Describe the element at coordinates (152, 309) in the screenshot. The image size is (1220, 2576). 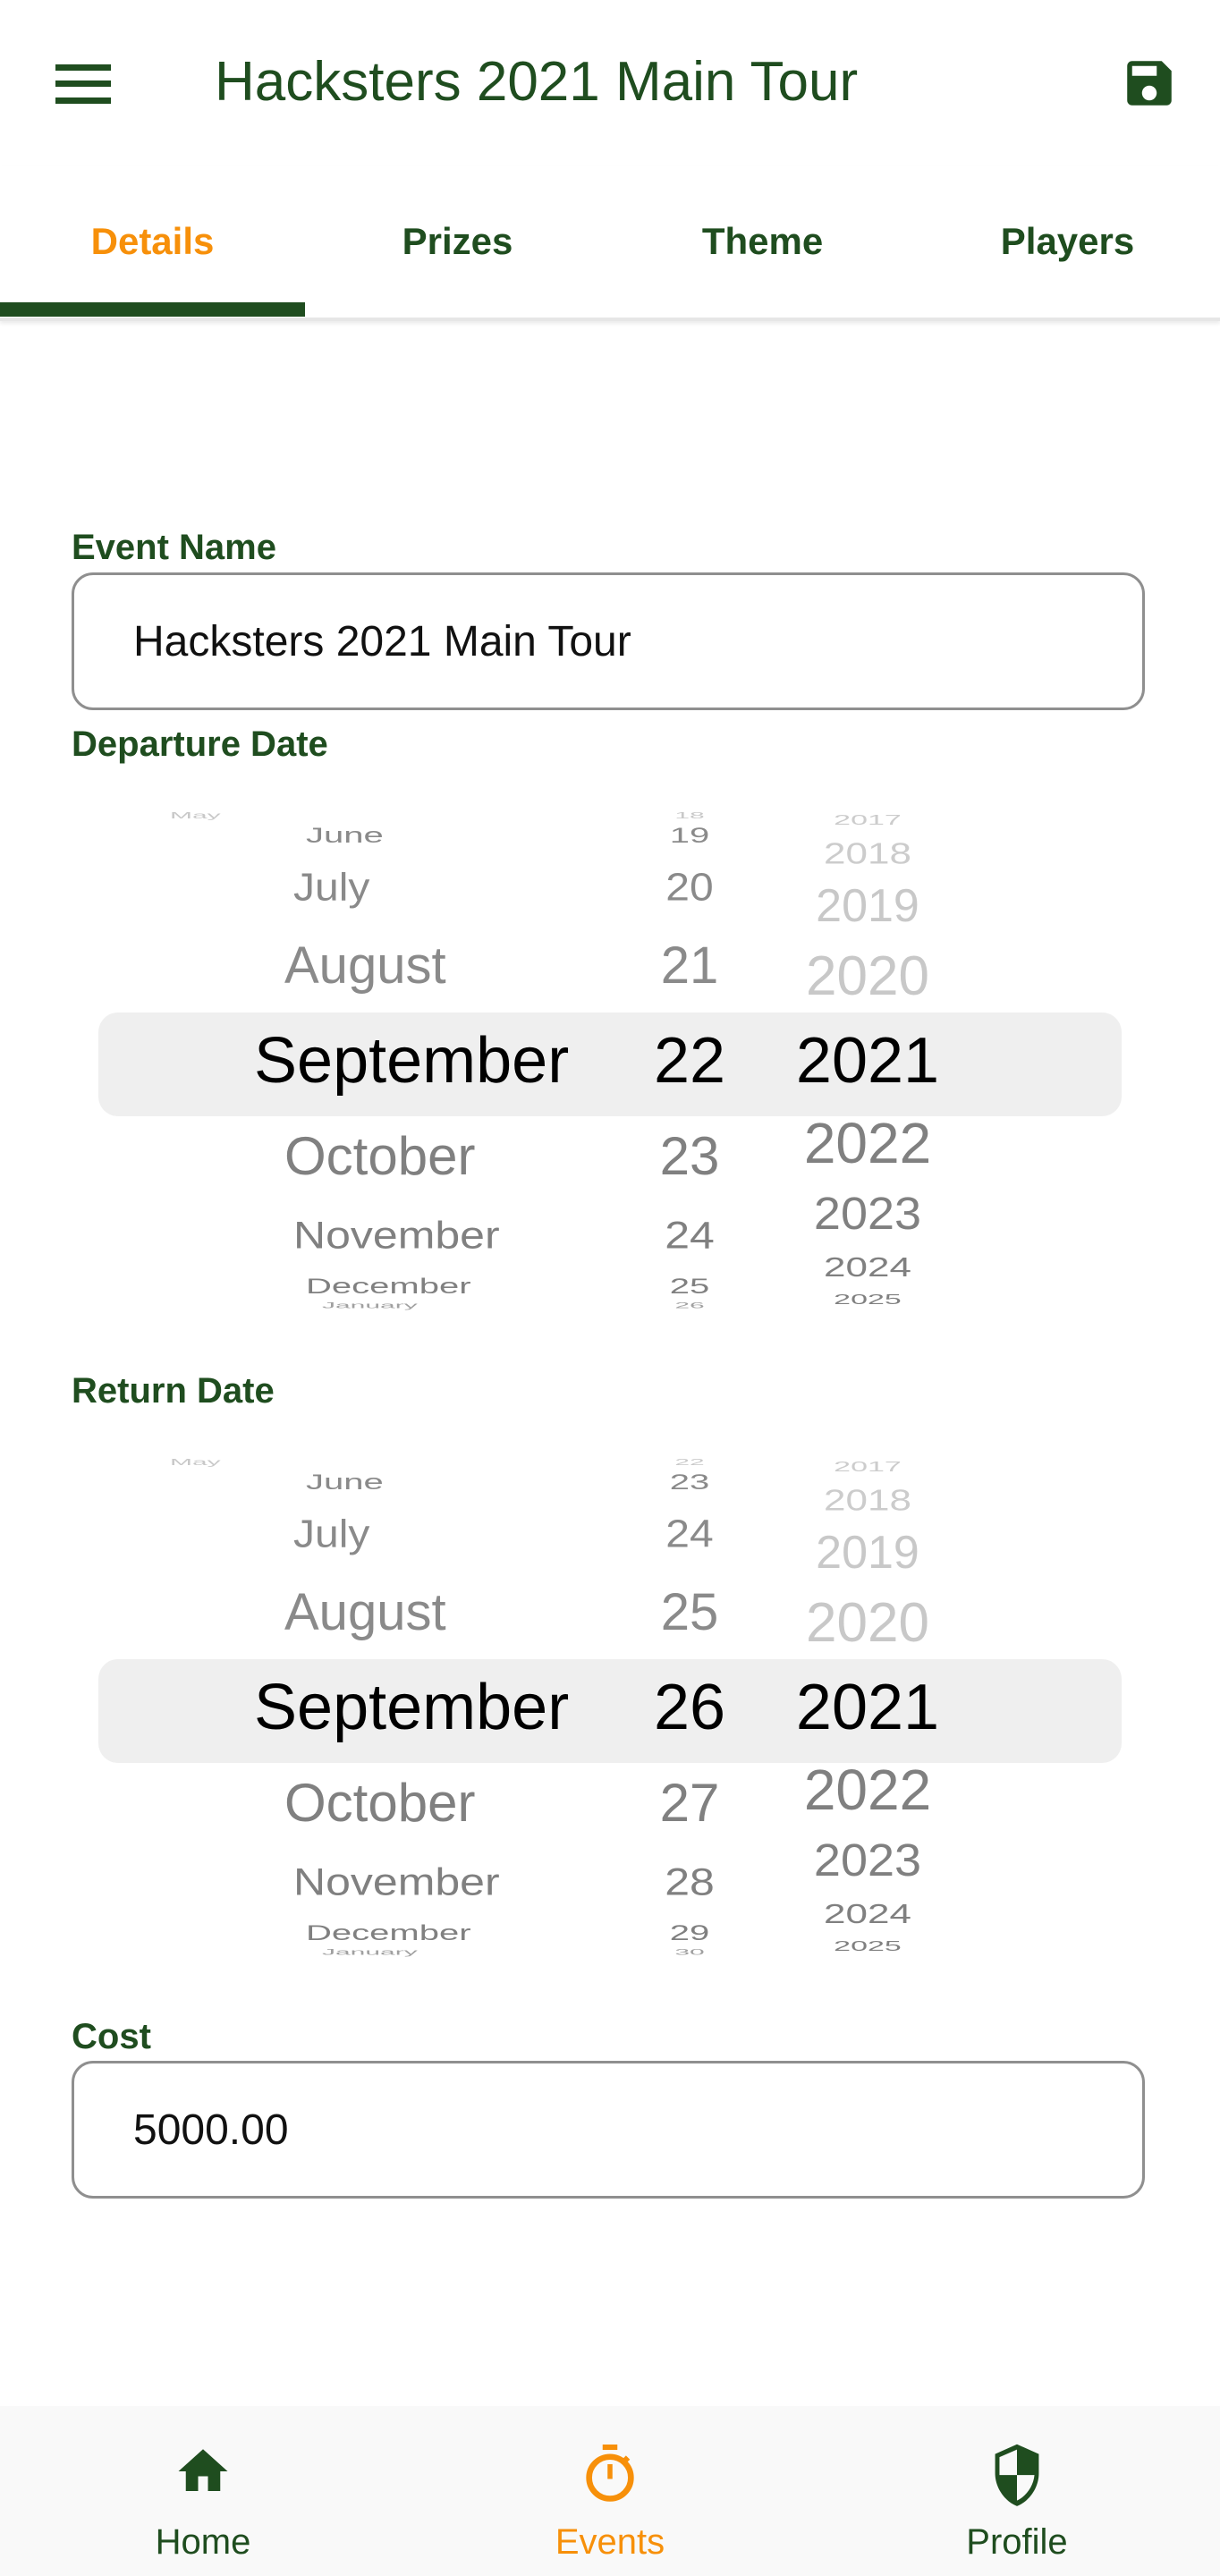
I see `active-tab-indicator` at that location.